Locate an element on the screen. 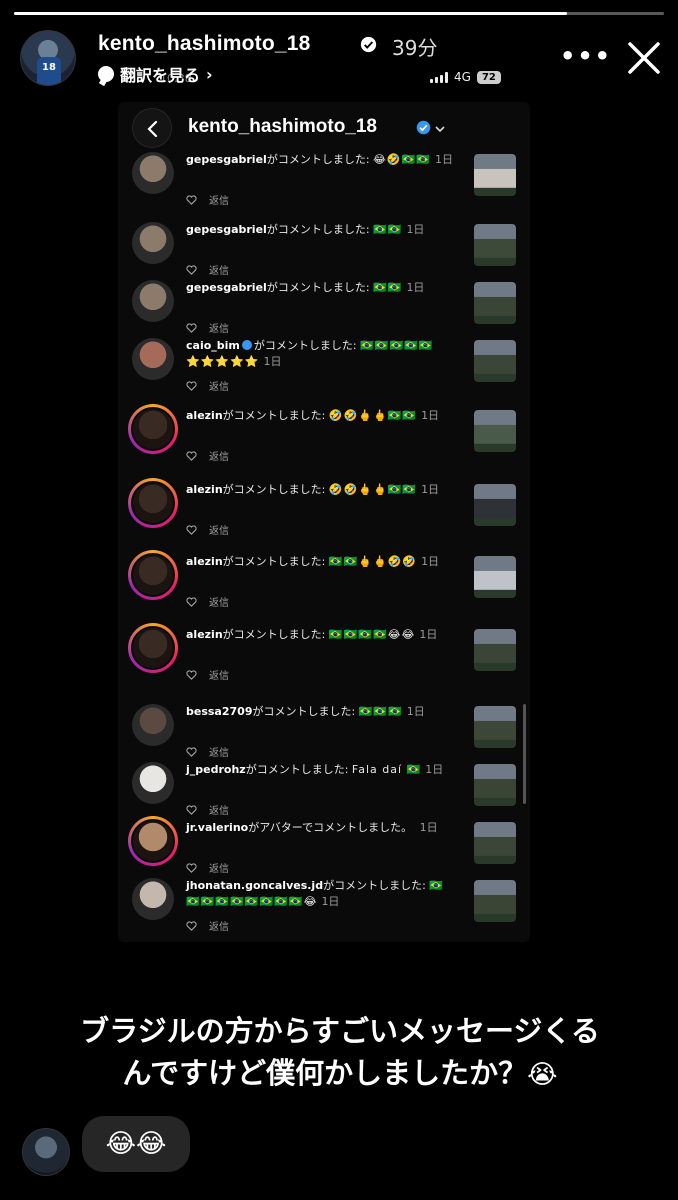 Image resolution: width=678 pixels, height=1200 pixels. notification-text: alezinがコメントしました: 🇧🇷🇧🇷🇧🇷🇧🇷😂😂 1日 is located at coordinates (321, 635).